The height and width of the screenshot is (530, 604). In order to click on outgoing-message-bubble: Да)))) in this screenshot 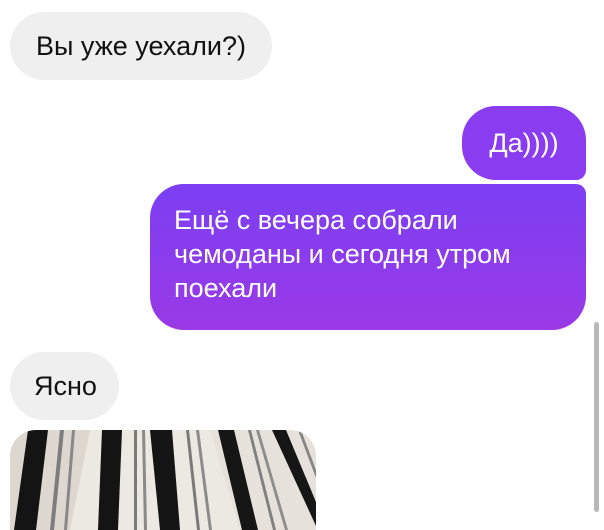, I will do `click(524, 143)`.